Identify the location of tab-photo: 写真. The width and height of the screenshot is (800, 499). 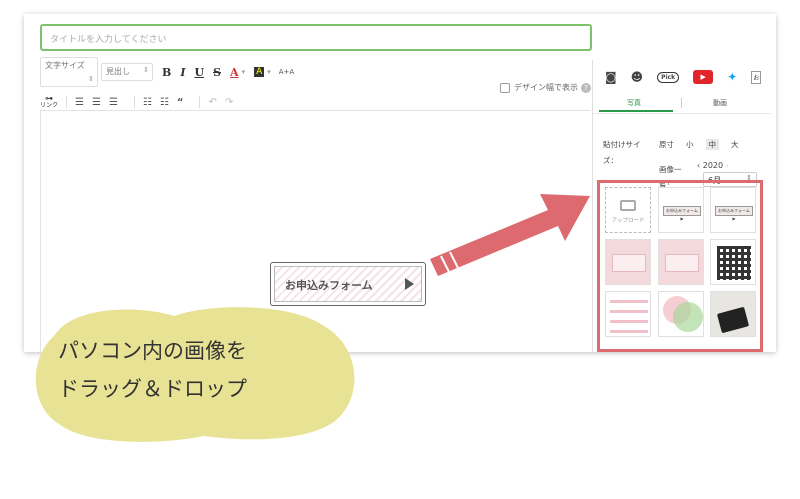
(634, 103).